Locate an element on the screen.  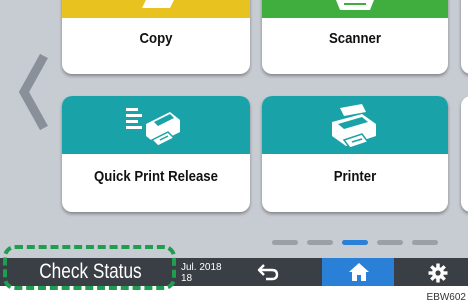
gear-icon is located at coordinates (438, 273).